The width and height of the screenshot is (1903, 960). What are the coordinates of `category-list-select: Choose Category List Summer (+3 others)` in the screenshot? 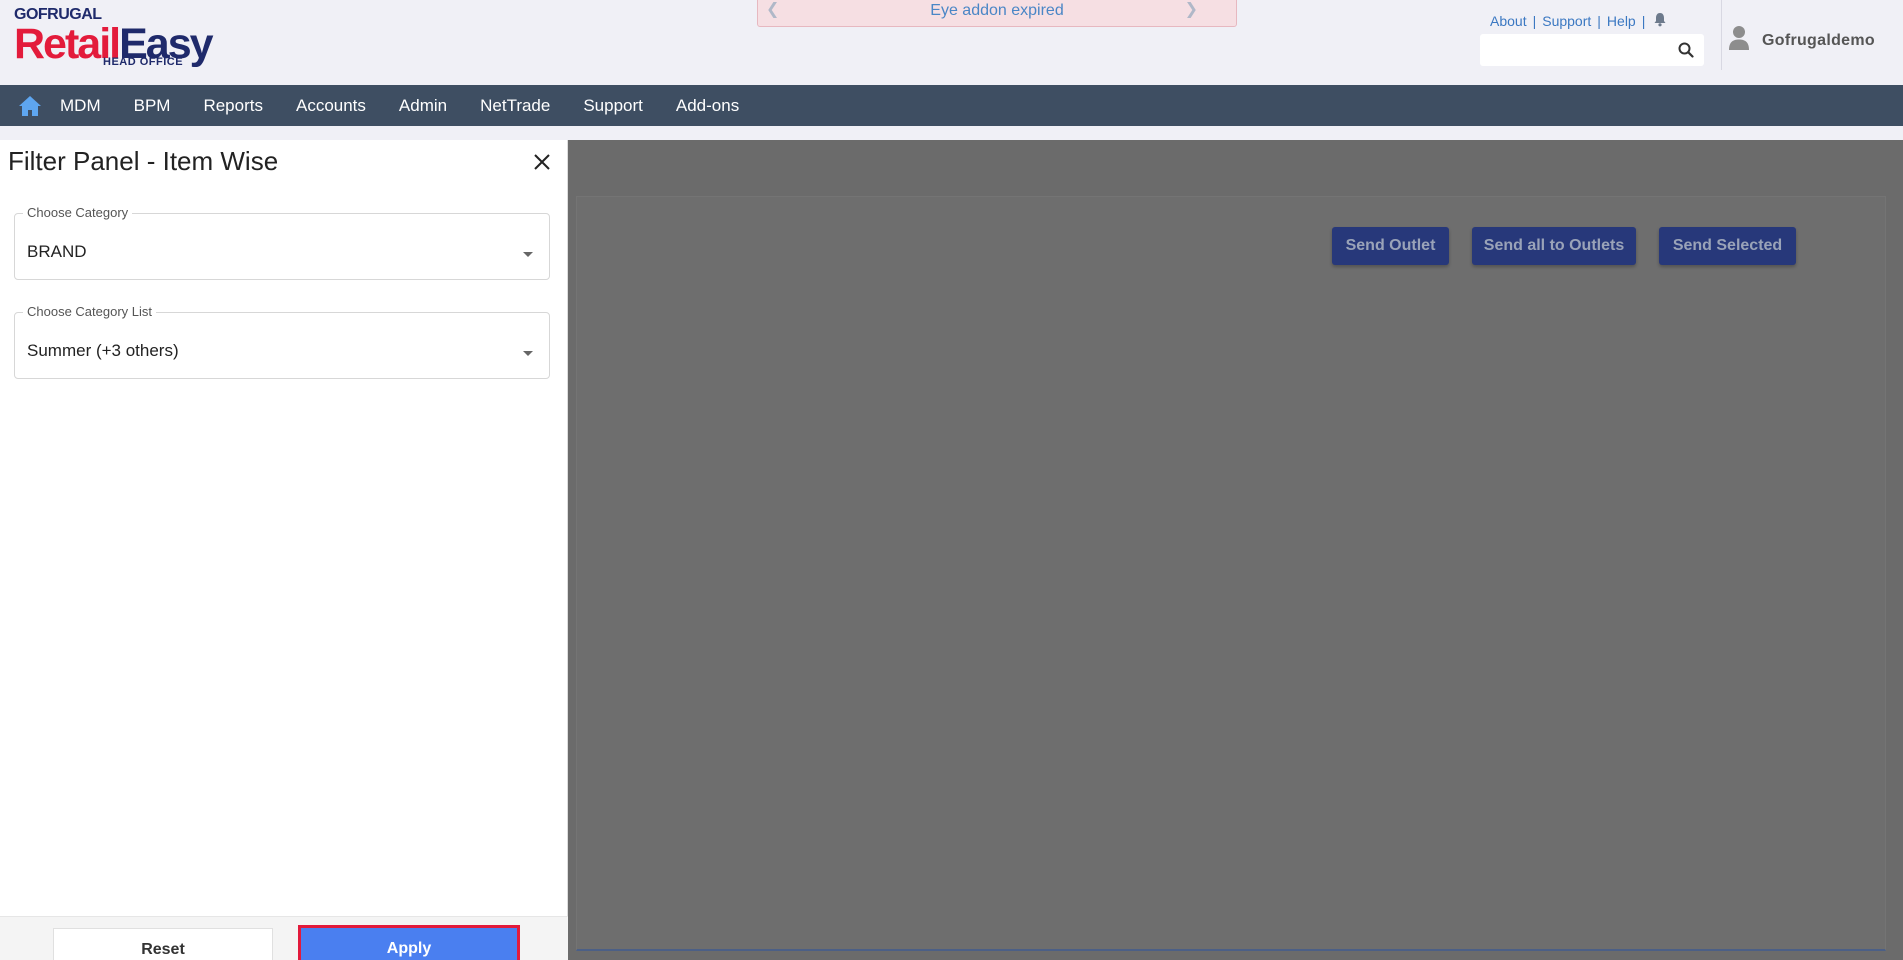 It's located at (282, 341).